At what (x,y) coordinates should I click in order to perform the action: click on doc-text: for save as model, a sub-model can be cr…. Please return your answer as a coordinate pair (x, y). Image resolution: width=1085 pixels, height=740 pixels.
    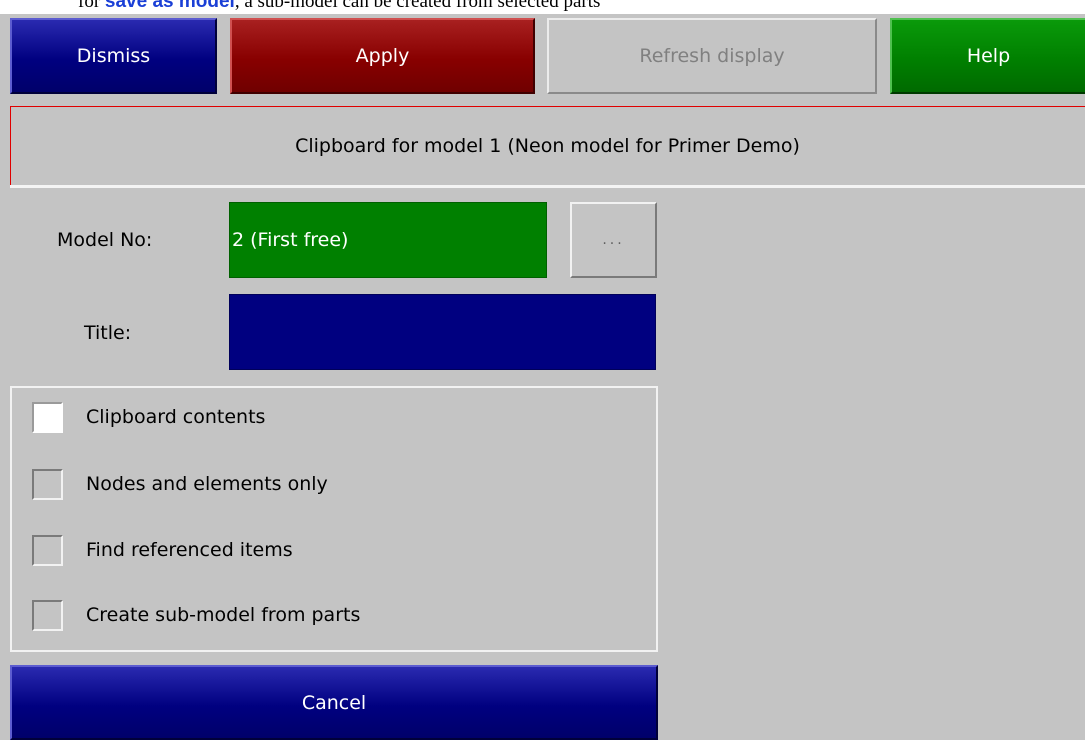
    Looking at the image, I should click on (339, 6).